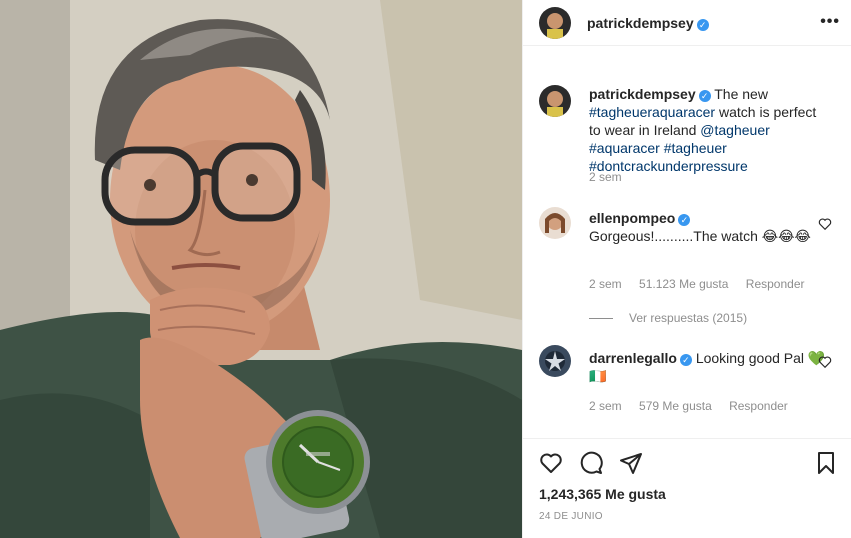 This screenshot has height=538, width=851. I want to click on hashtag-link: #tagheuer, so click(695, 148).